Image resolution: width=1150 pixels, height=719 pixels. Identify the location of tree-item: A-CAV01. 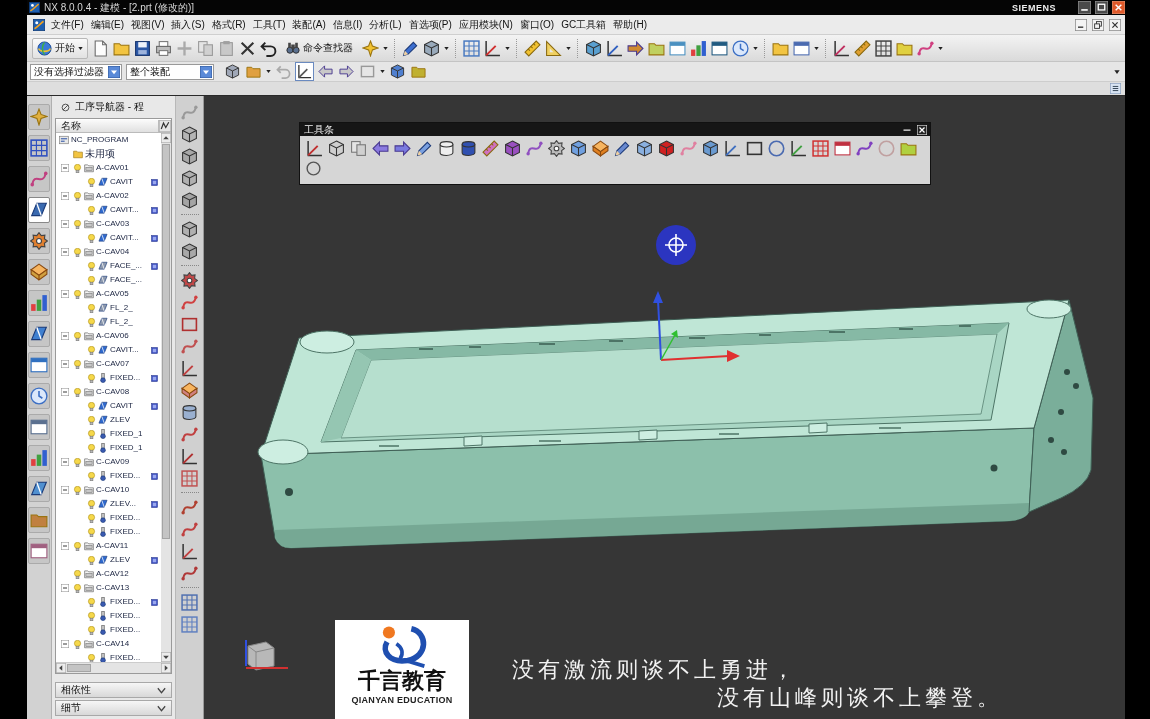
(112, 168).